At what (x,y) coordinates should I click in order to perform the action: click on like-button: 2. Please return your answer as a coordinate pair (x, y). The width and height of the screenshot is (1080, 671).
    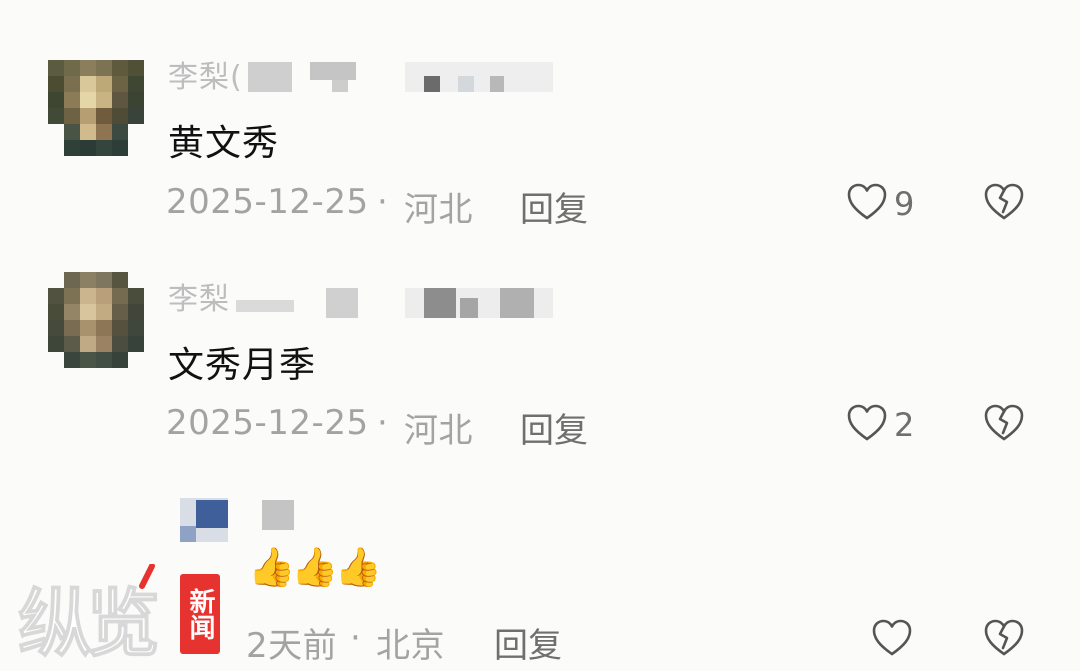
    Looking at the image, I should click on (880, 425).